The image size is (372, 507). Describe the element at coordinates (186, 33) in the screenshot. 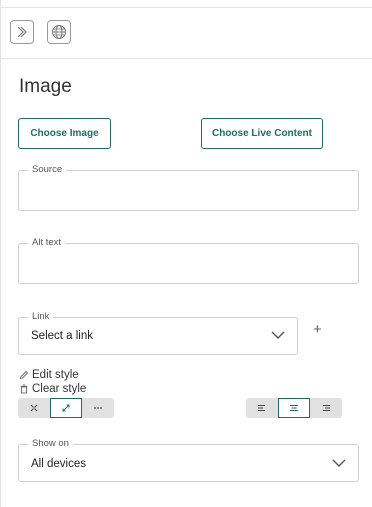

I see `panel-toolbar` at that location.